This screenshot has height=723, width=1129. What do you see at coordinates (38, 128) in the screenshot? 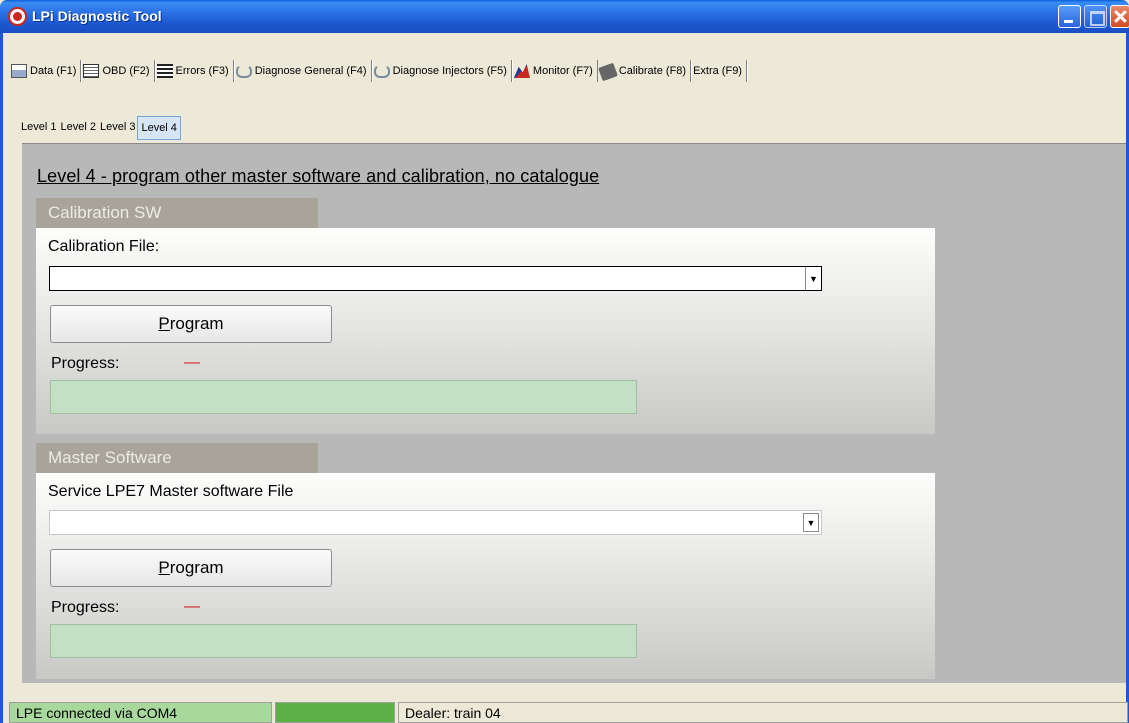
I see `tab-level-1: Level 1` at bounding box center [38, 128].